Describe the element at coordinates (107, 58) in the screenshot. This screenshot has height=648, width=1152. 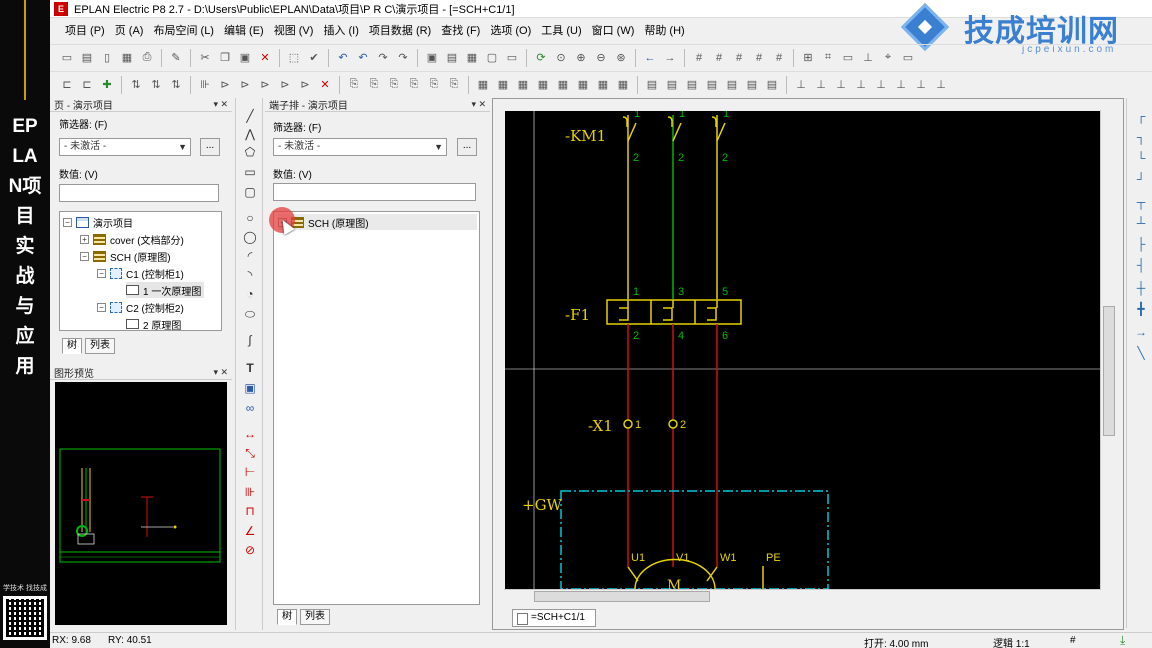
I see `new-page-icon: ▯` at that location.